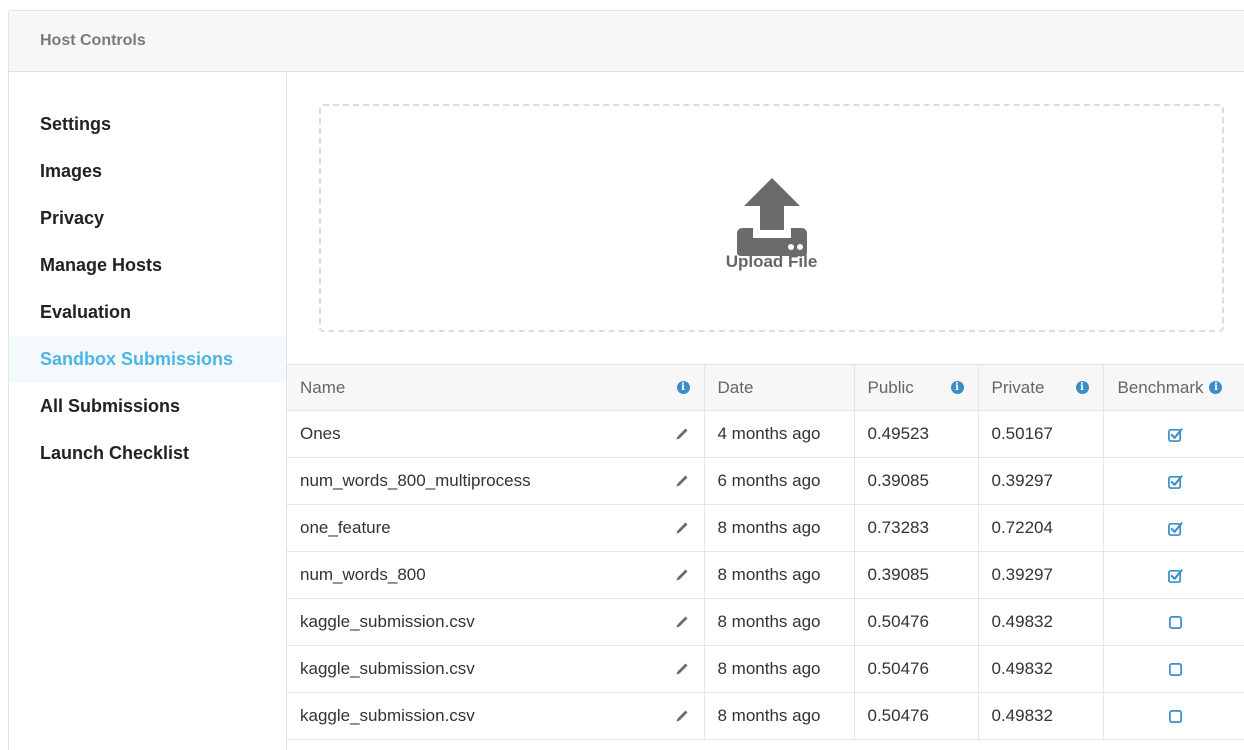 This screenshot has width=1244, height=750. I want to click on table-row: one_feature 8 months ago 0.73283 0.72204, so click(765, 528).